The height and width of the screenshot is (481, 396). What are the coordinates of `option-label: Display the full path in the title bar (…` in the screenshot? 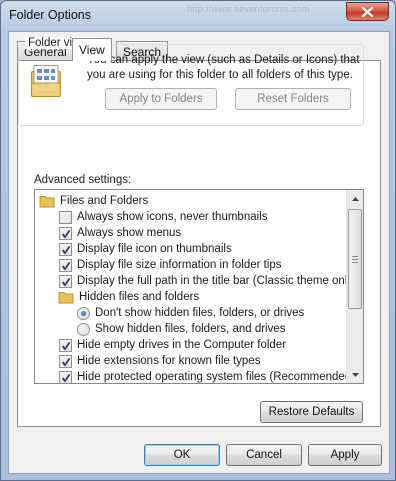 It's located at (217, 281).